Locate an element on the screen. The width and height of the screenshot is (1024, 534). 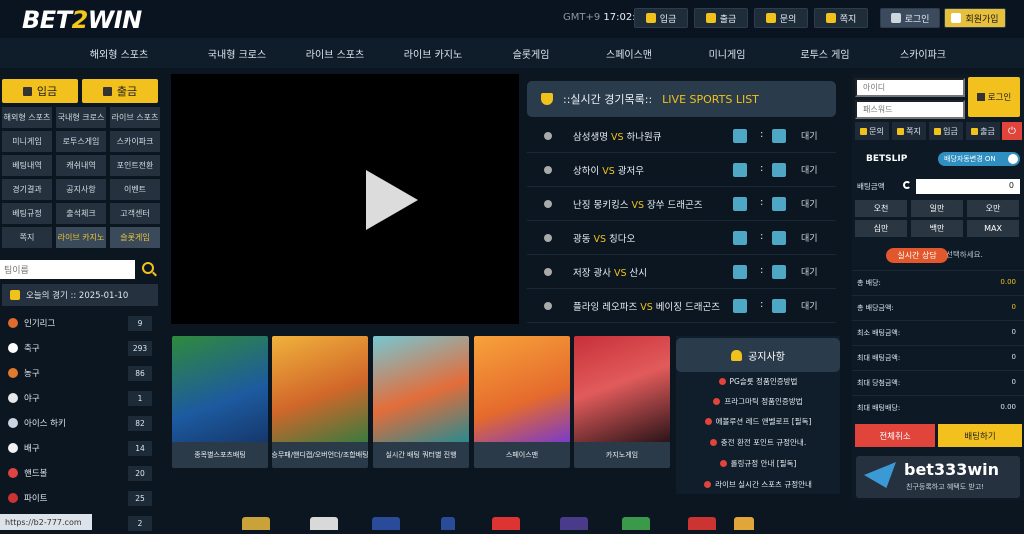
menu-item: 국내형 크로스 is located at coordinates (81, 117).